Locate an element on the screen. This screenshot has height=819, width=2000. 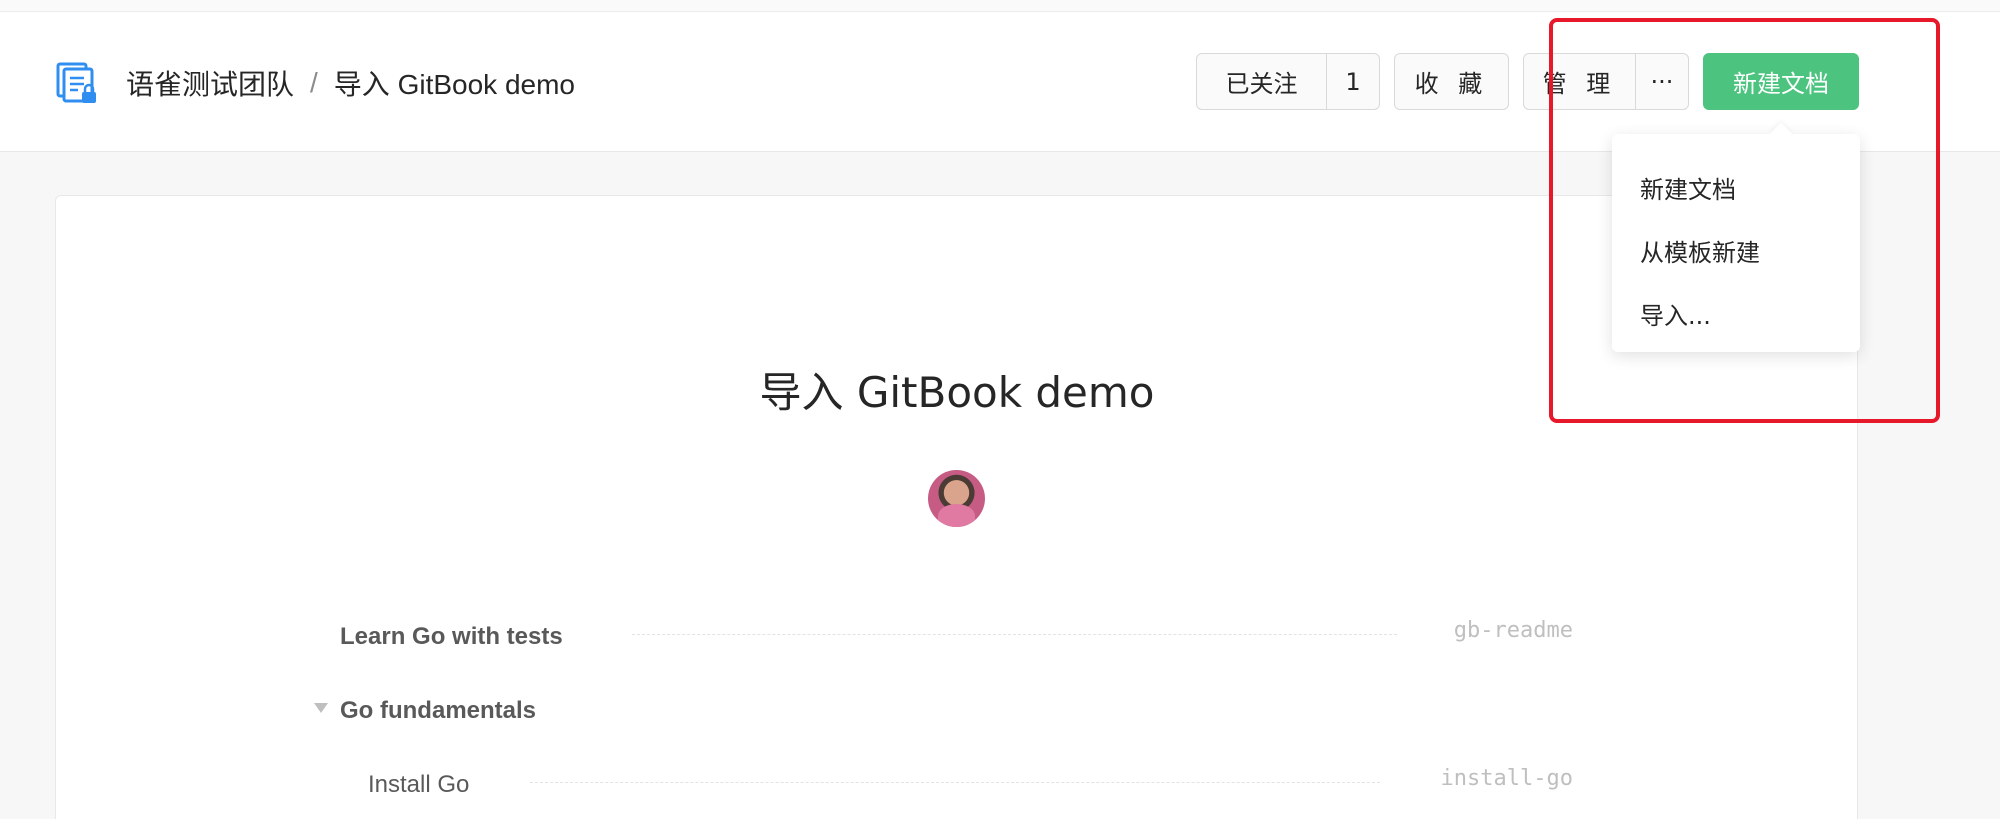
toc-item-title: Learn Go with tests is located at coordinates (451, 637).